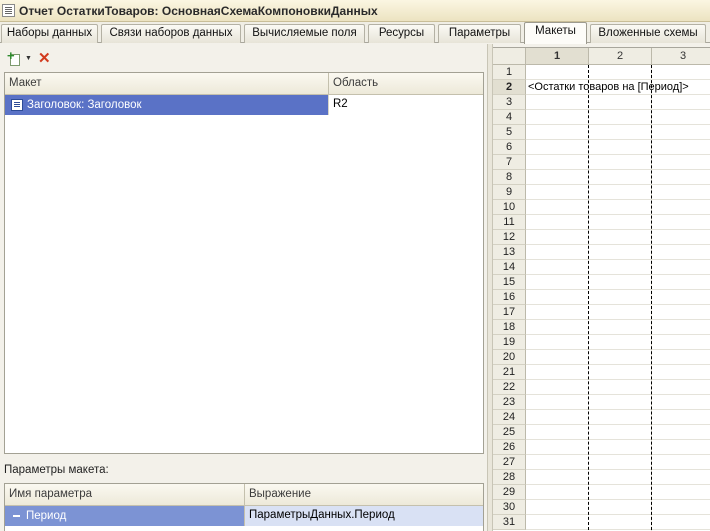 Image resolution: width=710 pixels, height=531 pixels. I want to click on delete-x-icon: ✕, so click(44, 58).